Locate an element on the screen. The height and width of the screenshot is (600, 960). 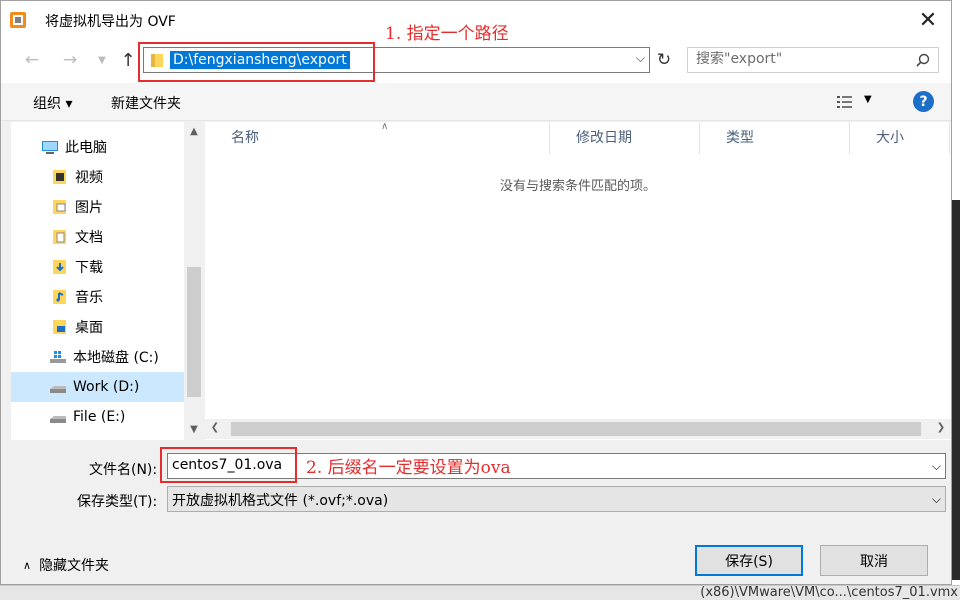
scroll-down-icon: ▼ is located at coordinates (194, 429).